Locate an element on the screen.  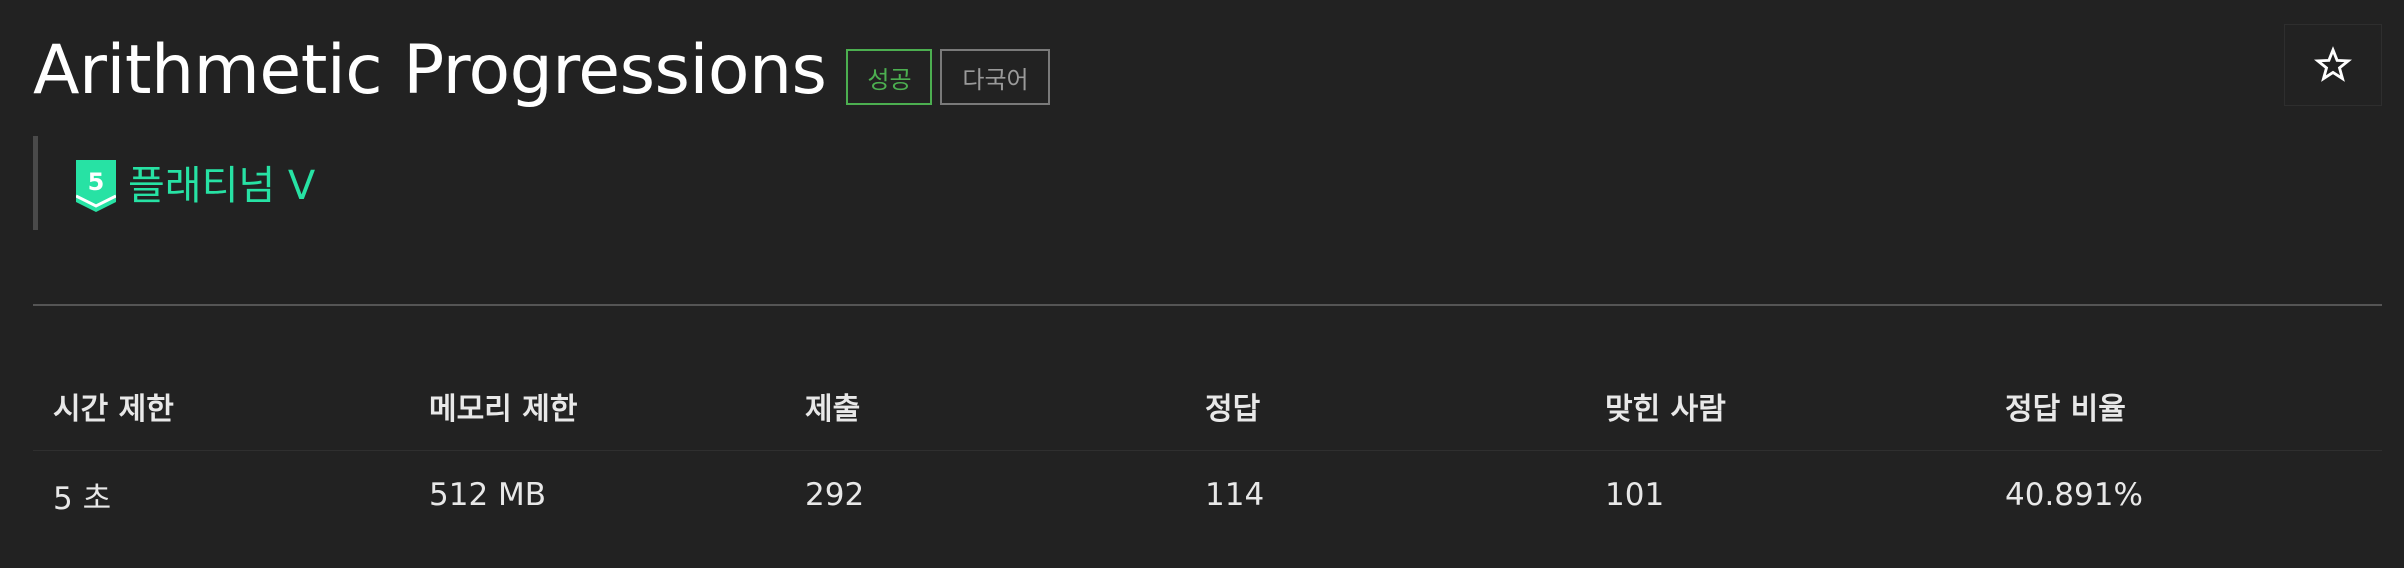
title-row: Arithmetic Progressions 성공 다국어 is located at coordinates (545, 71).